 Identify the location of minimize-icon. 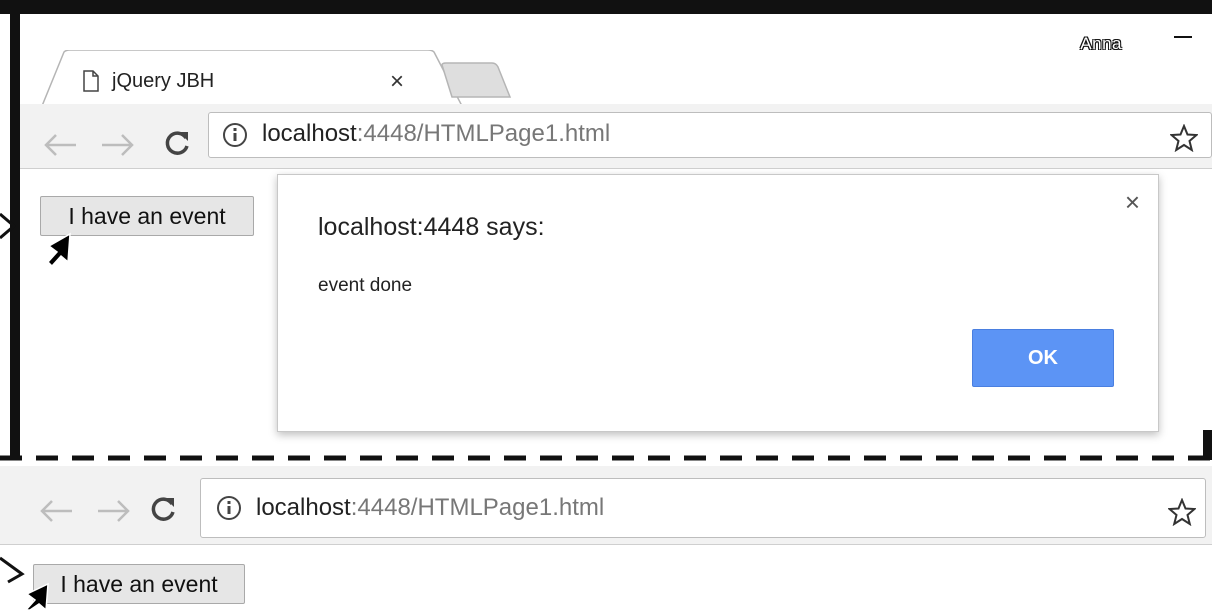
(1183, 37).